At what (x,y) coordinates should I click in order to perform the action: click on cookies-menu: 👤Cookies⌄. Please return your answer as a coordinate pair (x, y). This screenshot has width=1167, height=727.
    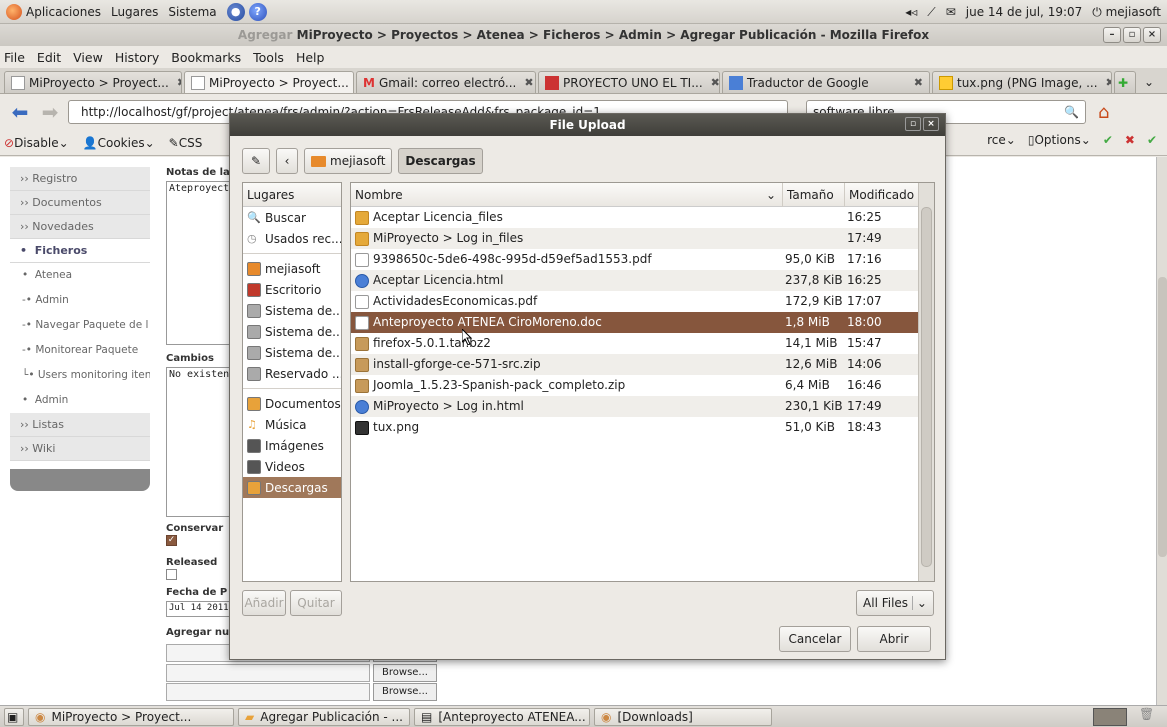
    Looking at the image, I should click on (119, 143).